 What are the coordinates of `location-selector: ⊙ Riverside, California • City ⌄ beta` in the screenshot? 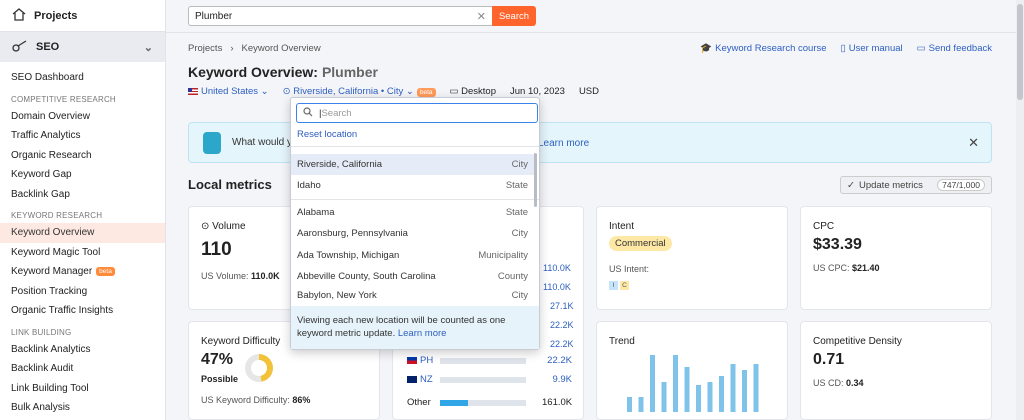 It's located at (359, 91).